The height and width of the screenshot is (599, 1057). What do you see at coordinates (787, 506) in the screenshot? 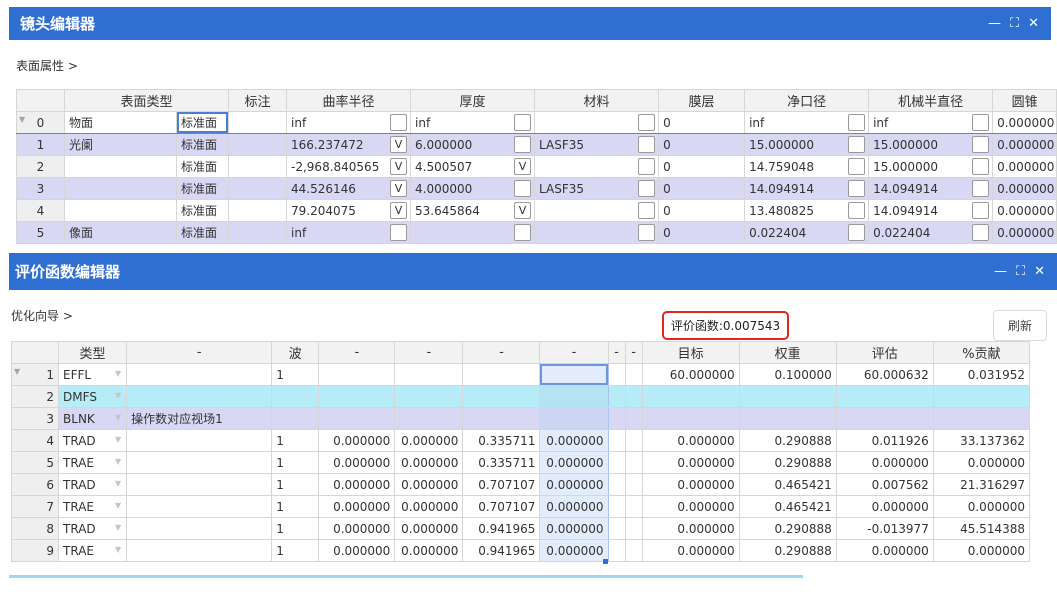
I see `operand-weight-cell: 0.465421` at bounding box center [787, 506].